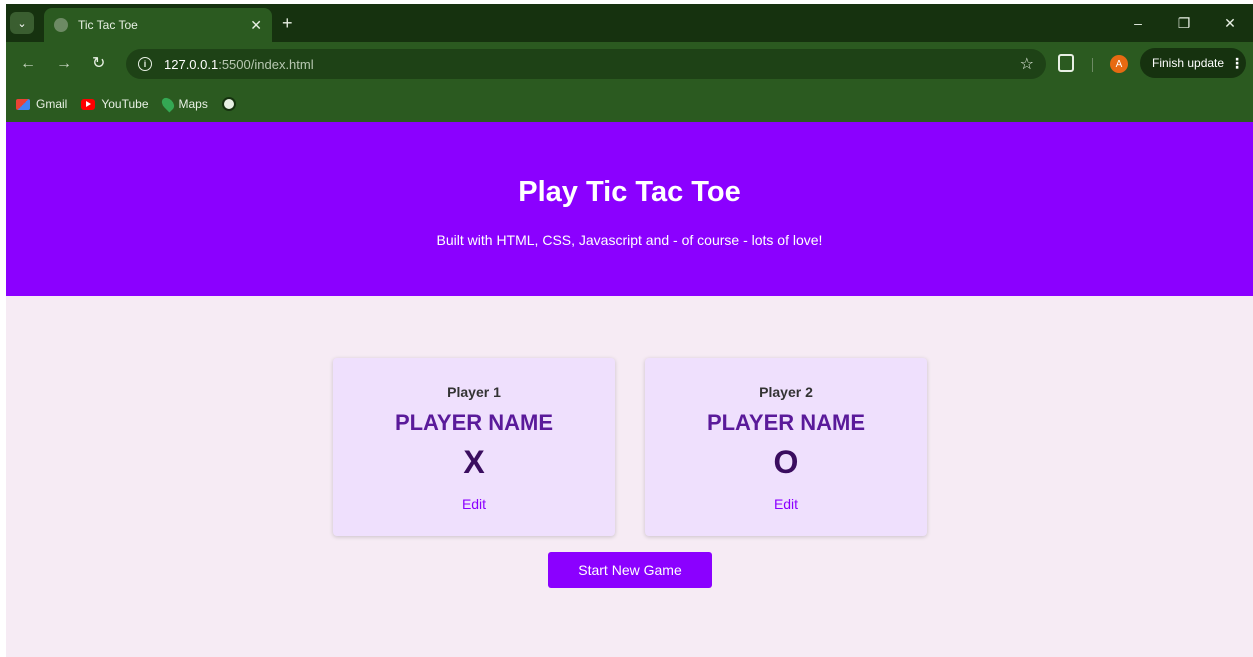 This screenshot has width=1253, height=657. Describe the element at coordinates (1138, 23) in the screenshot. I see `minimize-icon: –` at that location.